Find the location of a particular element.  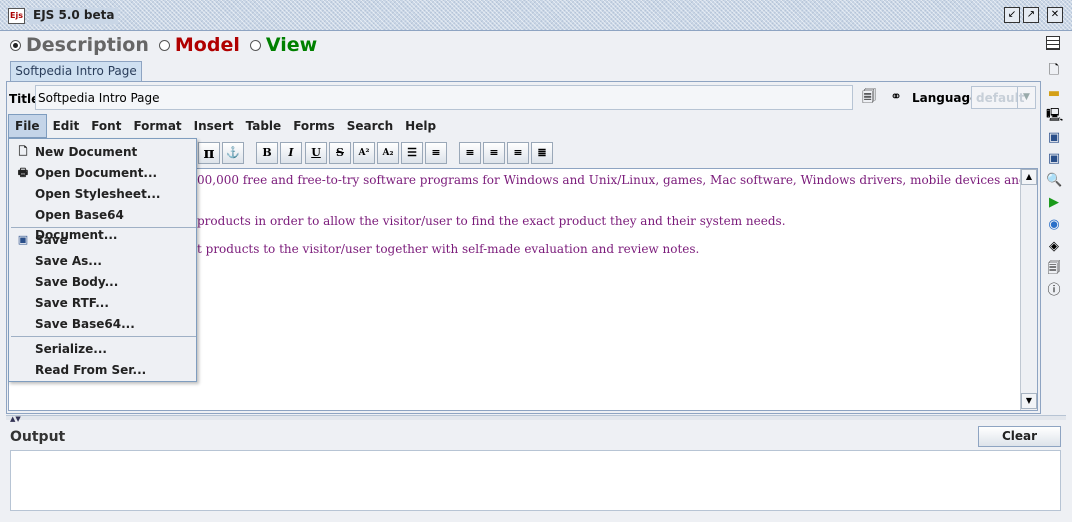

mode-description-label: Description is located at coordinates (87, 45).